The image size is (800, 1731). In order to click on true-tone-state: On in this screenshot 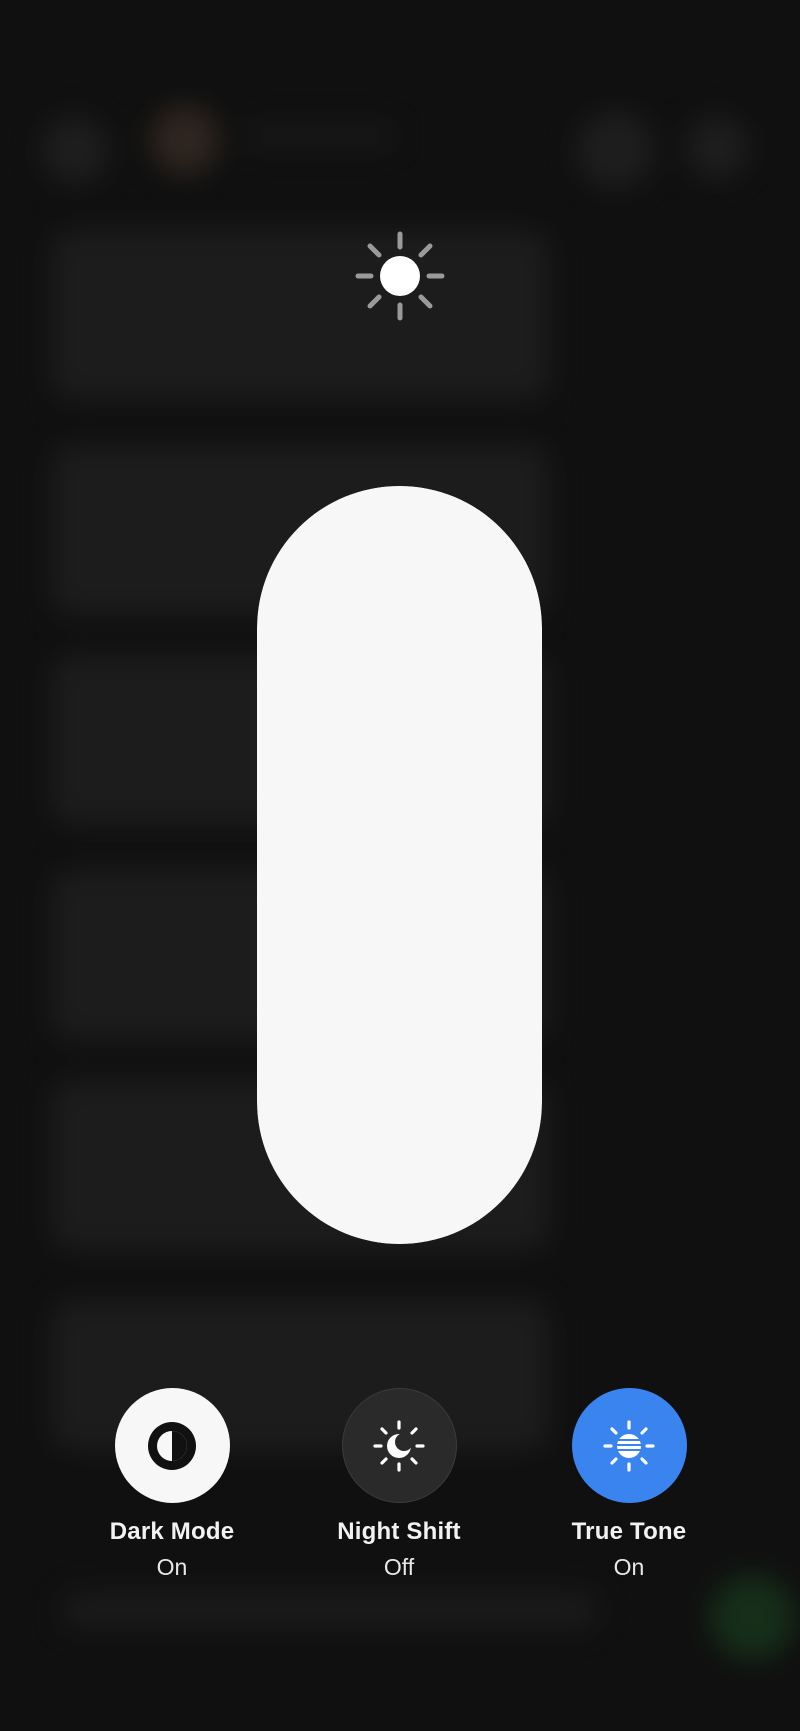, I will do `click(629, 1567)`.